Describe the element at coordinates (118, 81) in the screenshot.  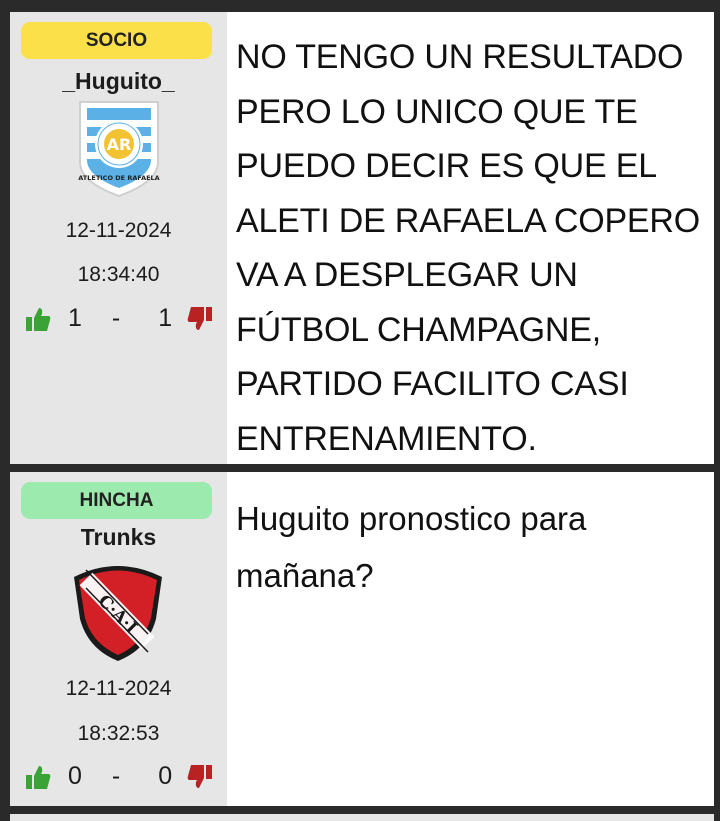
I see `username: _Huguito_` at that location.